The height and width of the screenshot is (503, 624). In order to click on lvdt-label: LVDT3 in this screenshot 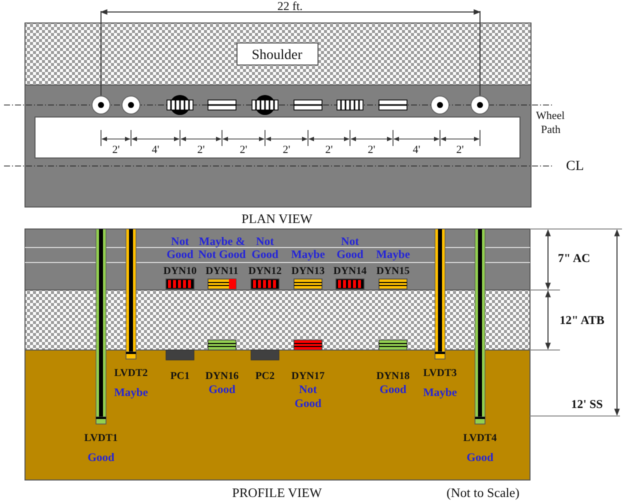, I will do `click(440, 373)`.